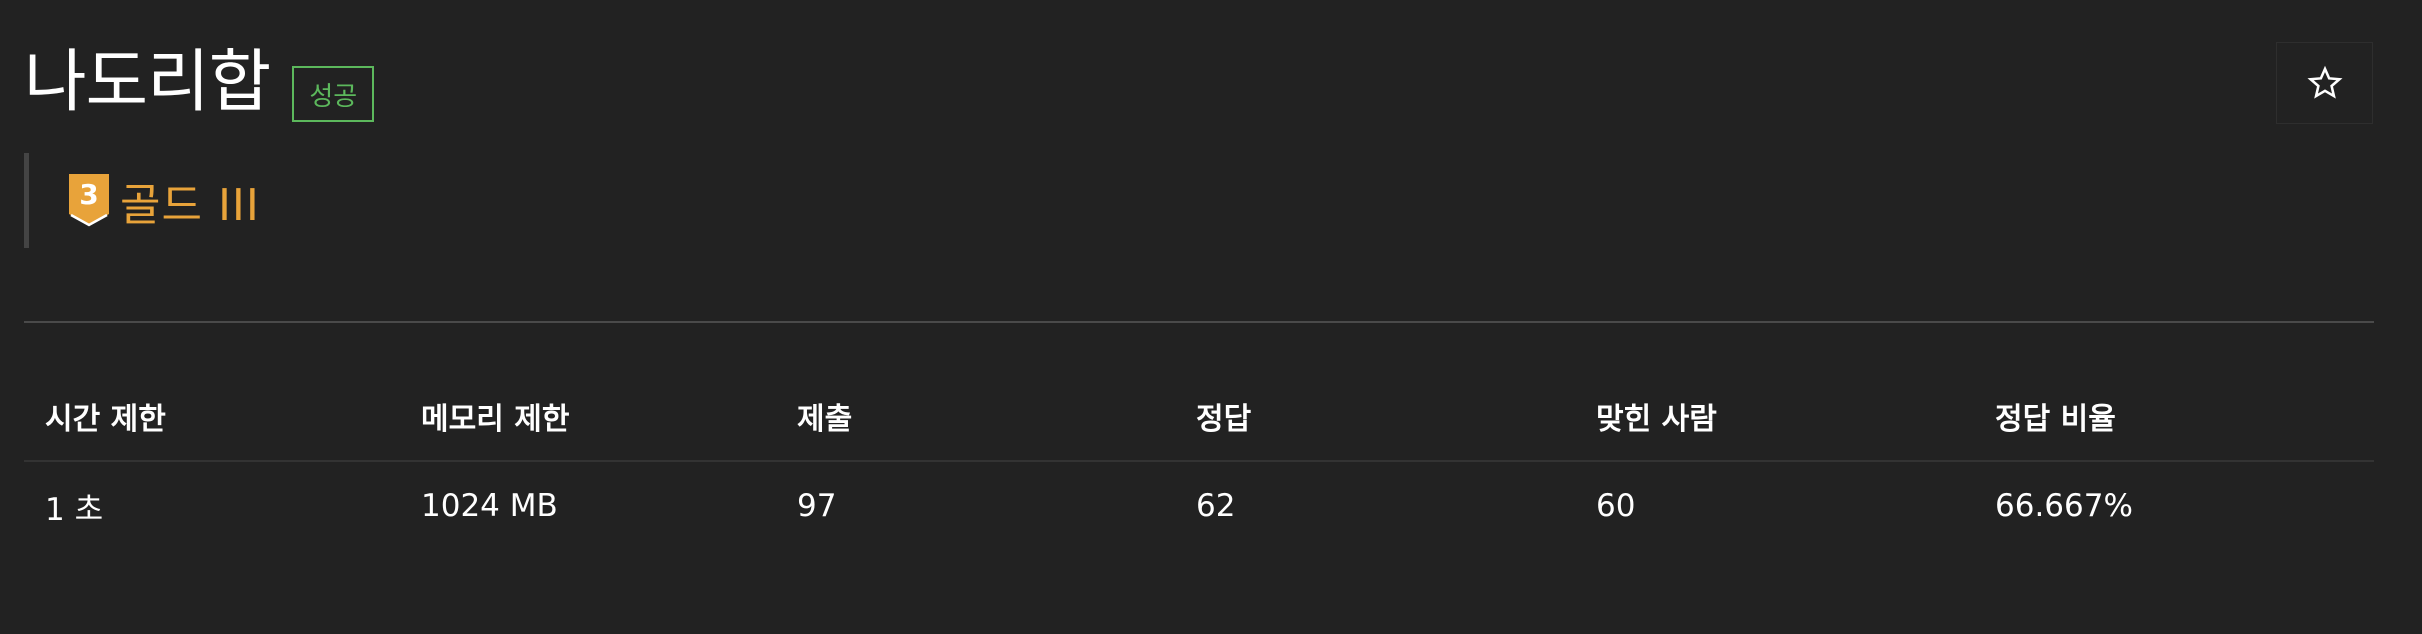  Describe the element at coordinates (1224, 419) in the screenshot. I see `header-accepted: 정답` at that location.